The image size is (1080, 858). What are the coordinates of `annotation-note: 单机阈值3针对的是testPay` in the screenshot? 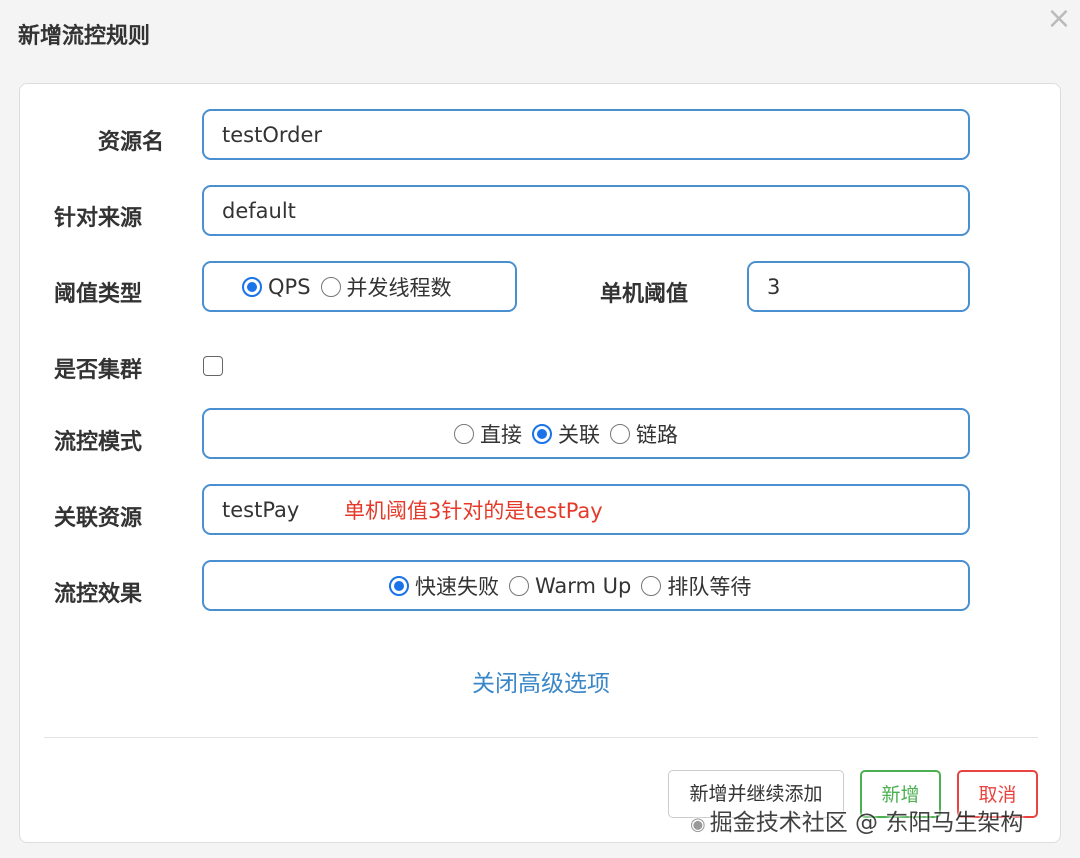 It's located at (473, 510).